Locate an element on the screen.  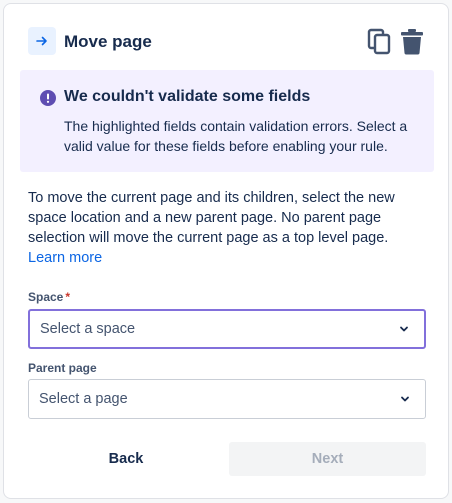
required-marker: * is located at coordinates (68, 297).